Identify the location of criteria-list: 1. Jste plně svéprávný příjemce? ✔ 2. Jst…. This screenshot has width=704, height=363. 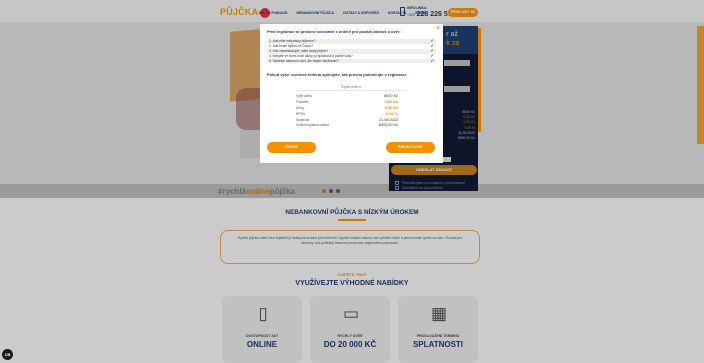
(351, 51).